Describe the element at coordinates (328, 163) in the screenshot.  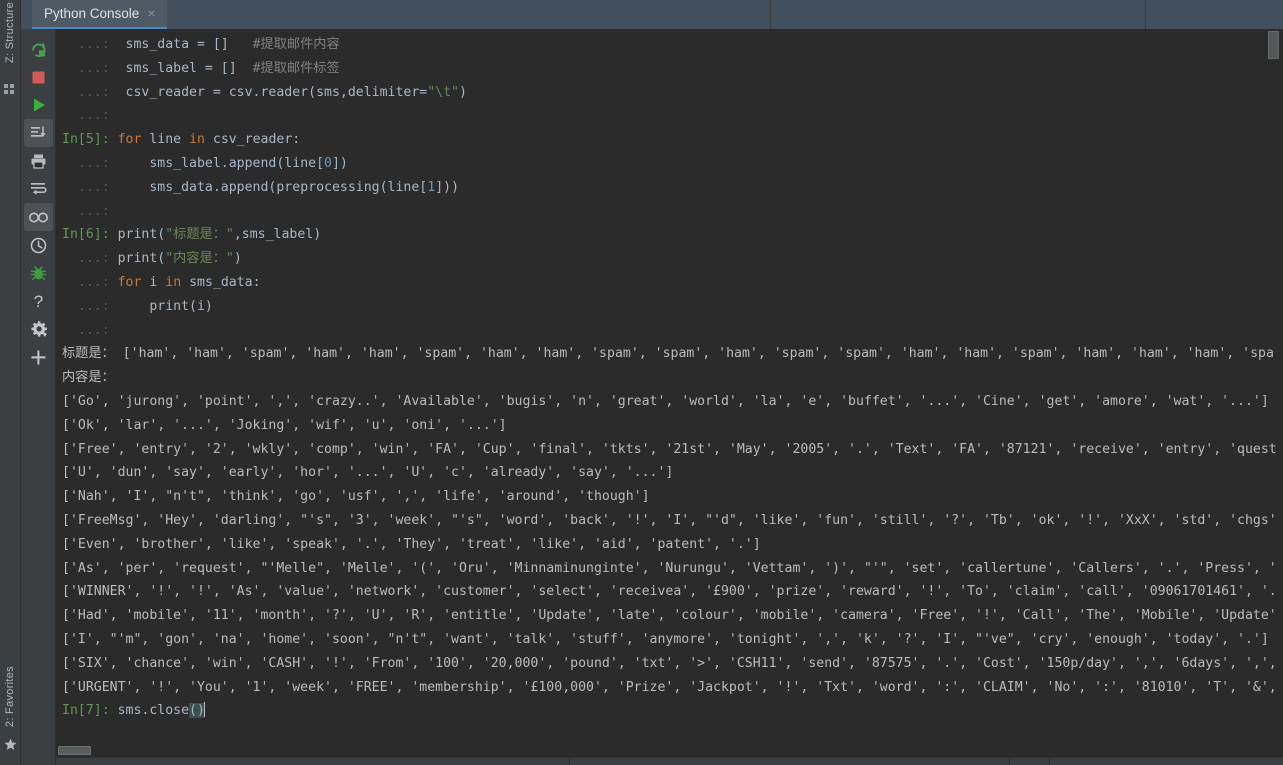
I see `console-text: 0` at that location.